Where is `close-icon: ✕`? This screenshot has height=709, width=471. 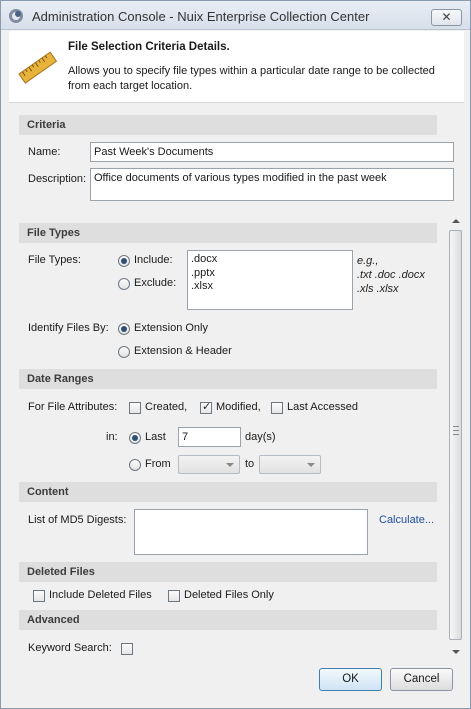
close-icon: ✕ is located at coordinates (446, 17).